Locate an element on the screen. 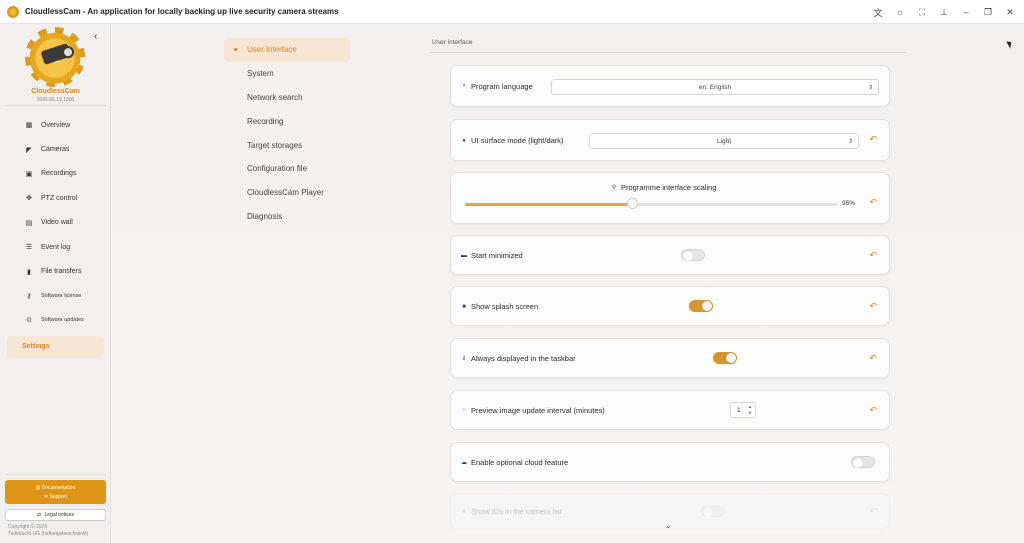 This screenshot has width=1024, height=543. app-sun-icon is located at coordinates (13, 11).